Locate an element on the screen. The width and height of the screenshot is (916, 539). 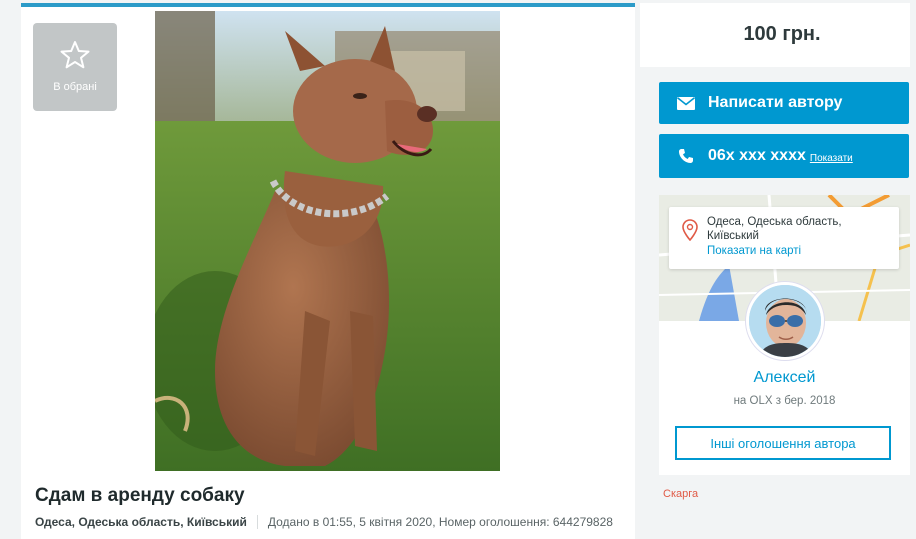
favorites-label: В обрані is located at coordinates (75, 87).